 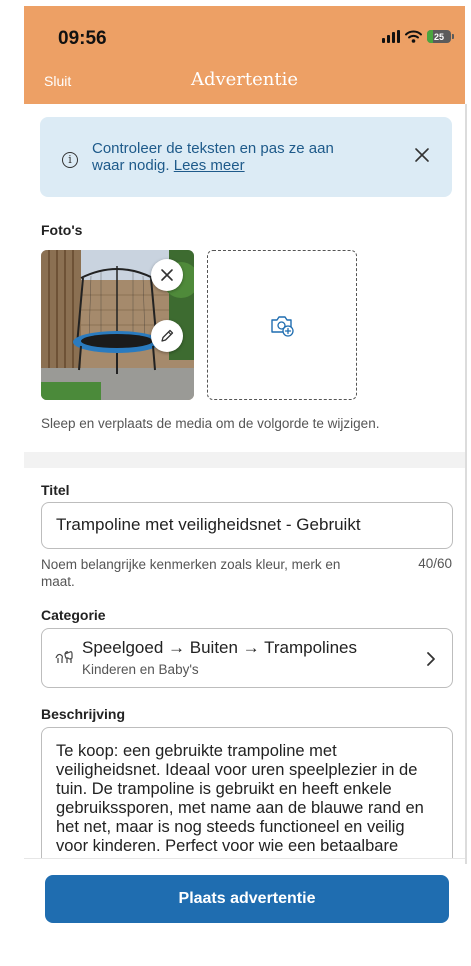 What do you see at coordinates (466, 484) in the screenshot?
I see `scrollbar-track` at bounding box center [466, 484].